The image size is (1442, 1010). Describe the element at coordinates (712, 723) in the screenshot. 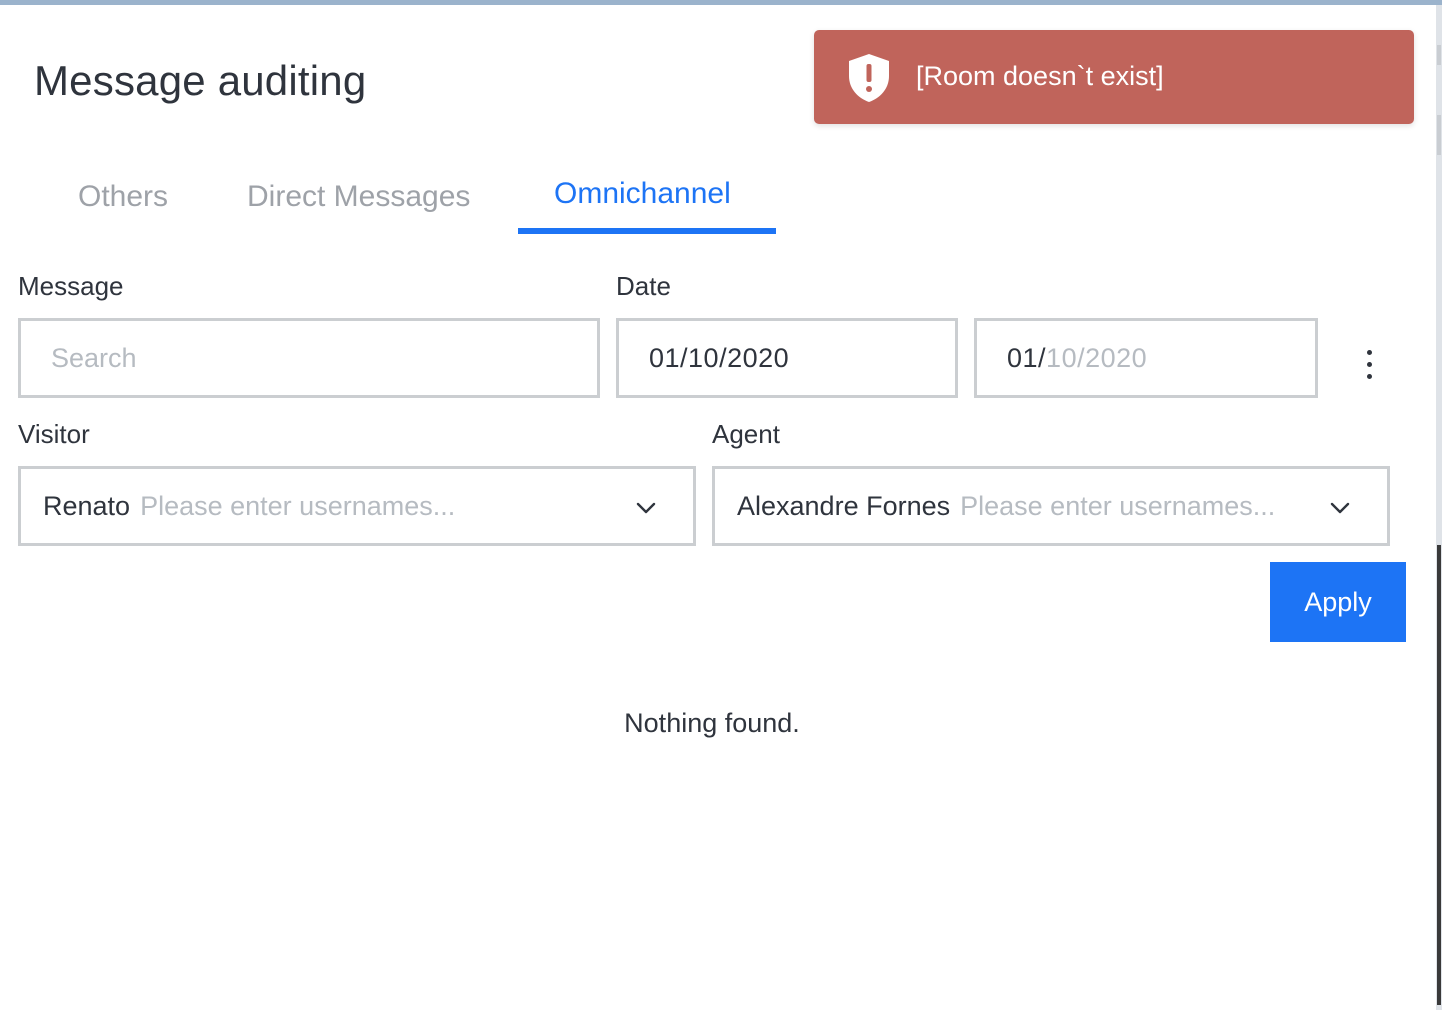

I see `empty-results-text: Nothing found.` at that location.